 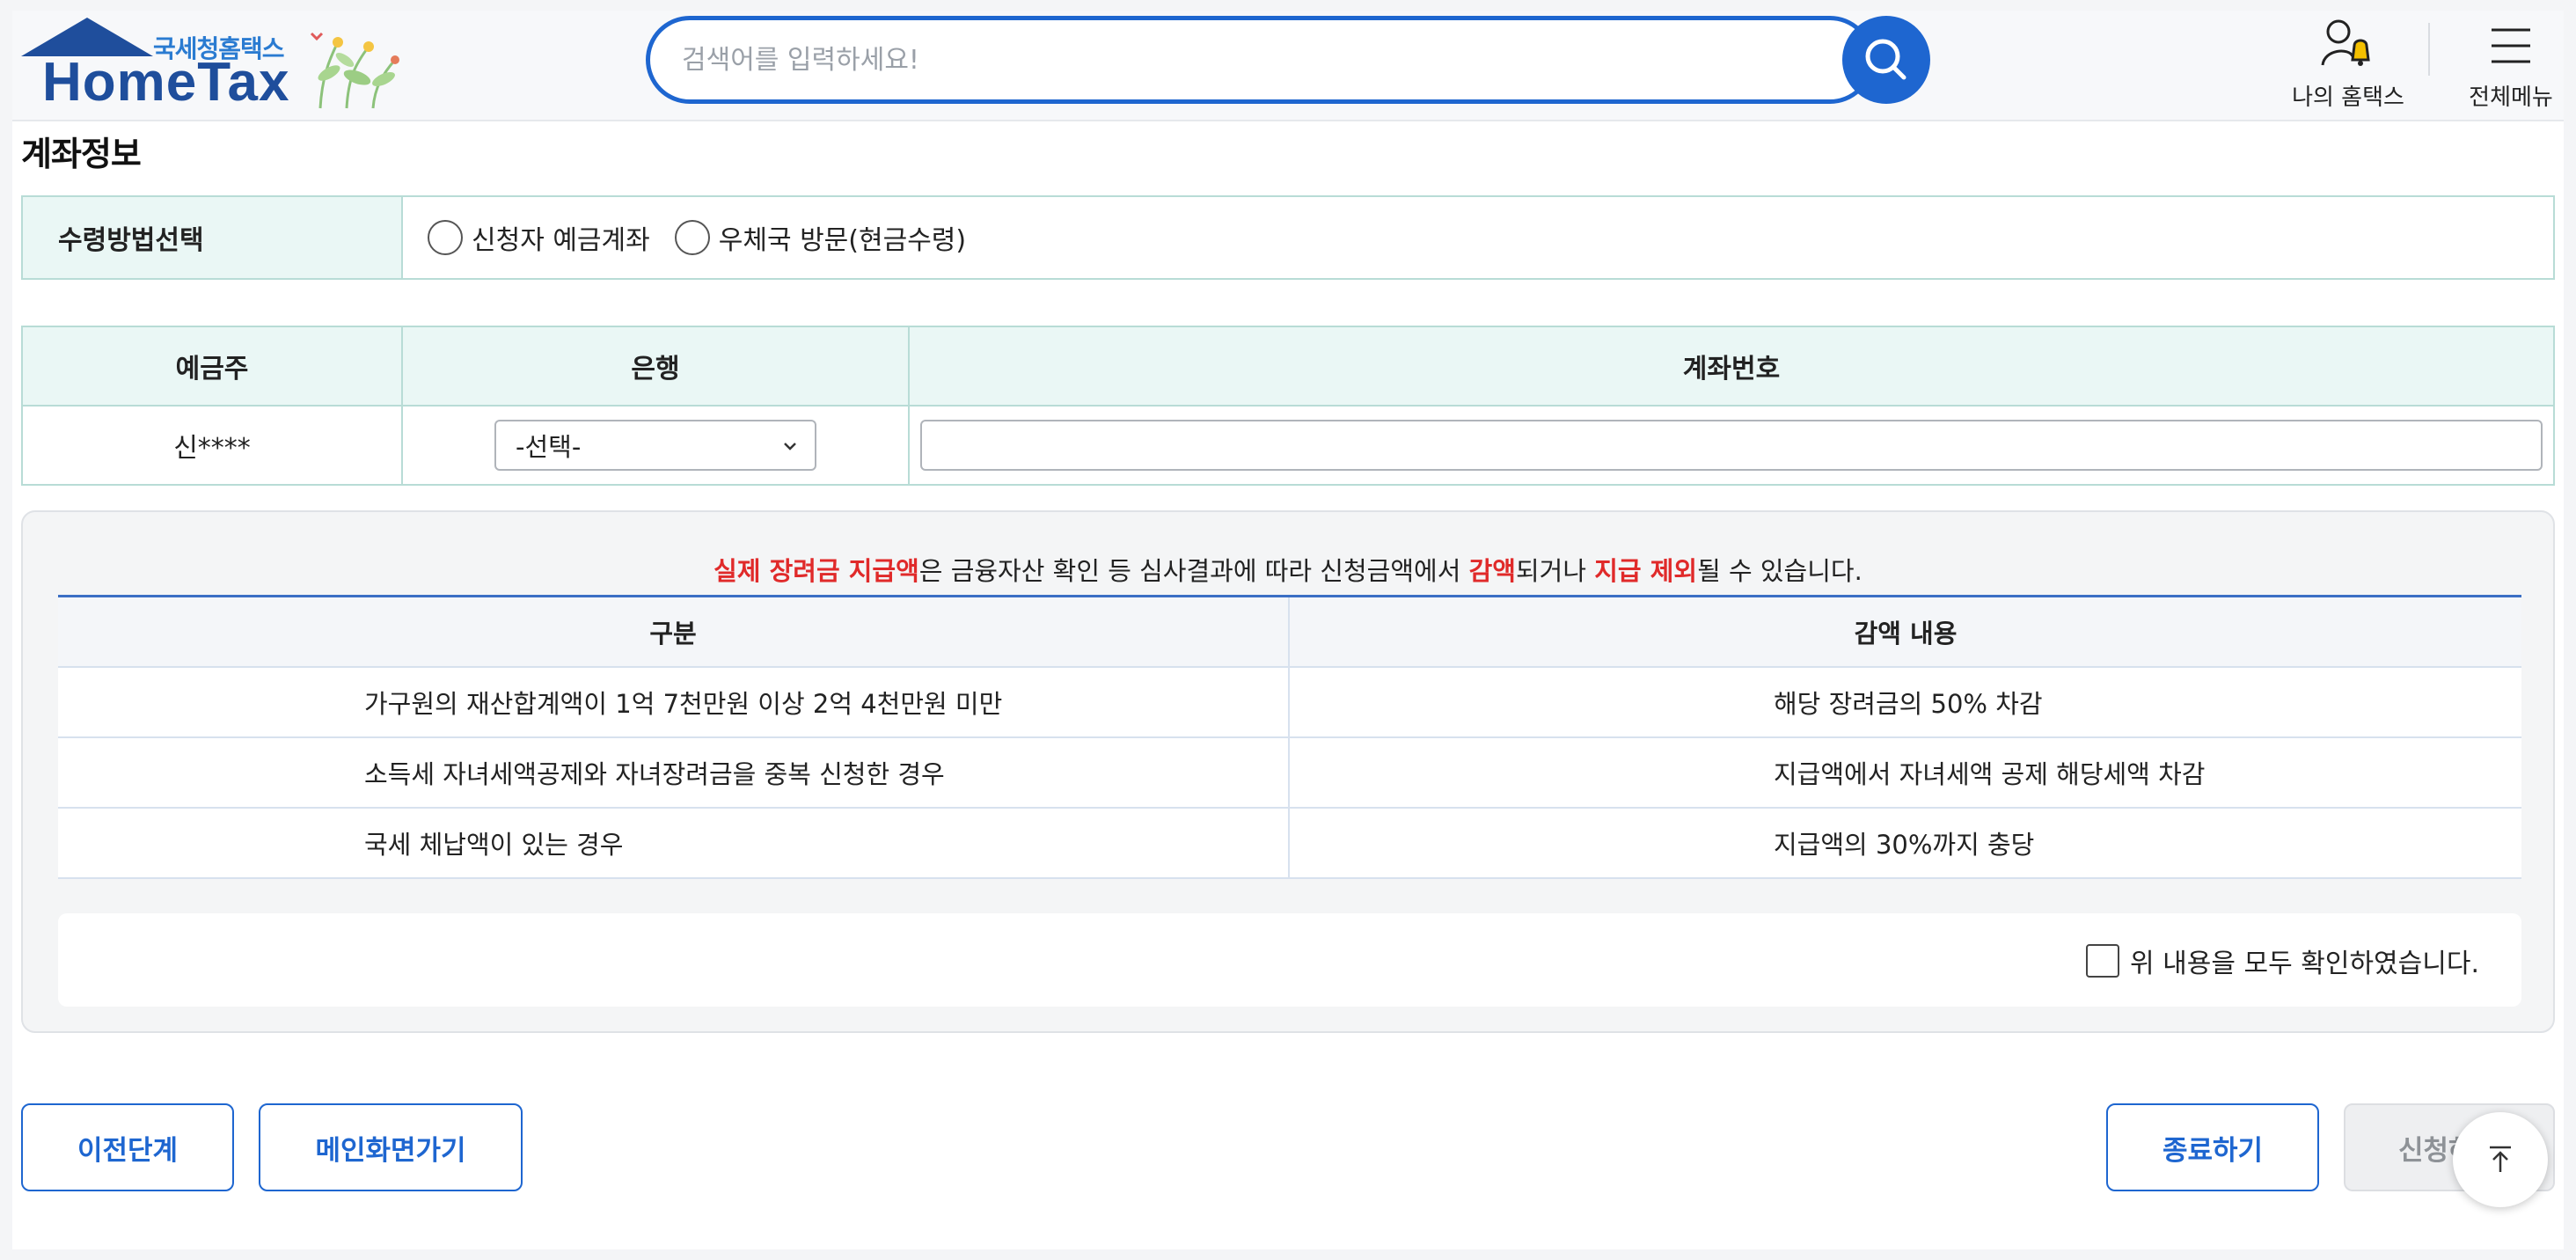 What do you see at coordinates (213, 445) in the screenshot?
I see `account-holder-value: 신****` at bounding box center [213, 445].